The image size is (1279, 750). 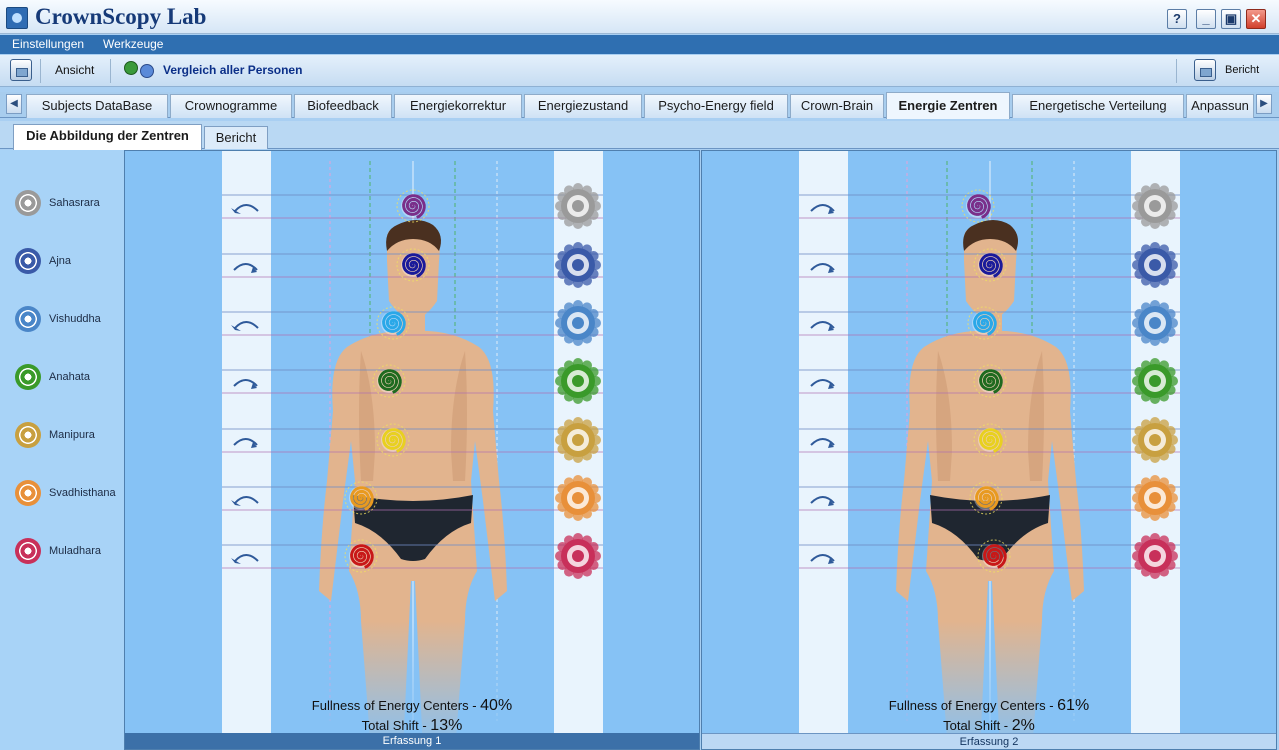 I want to click on toolbar: Ansicht Vergleich aller Personen Bericht, so click(x=639, y=71).